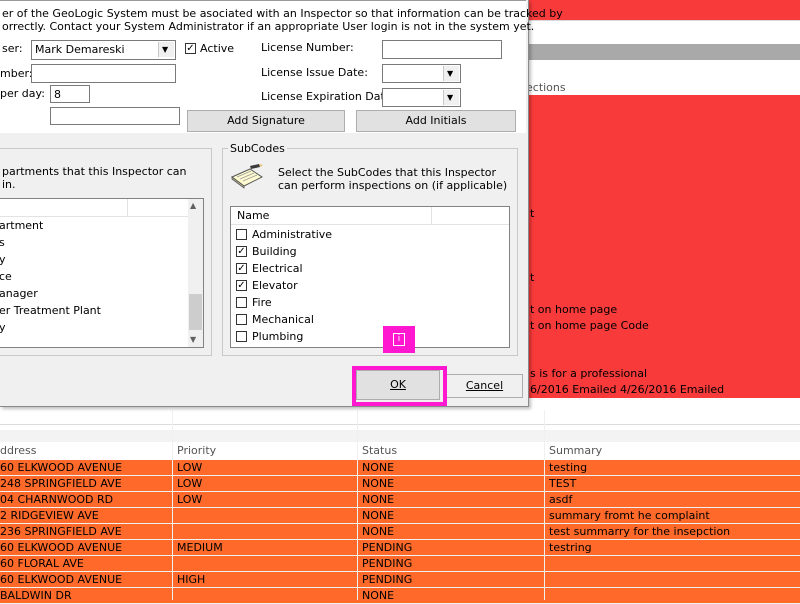 The image size is (800, 604). I want to click on cancel-button: Cancel, so click(484, 386).